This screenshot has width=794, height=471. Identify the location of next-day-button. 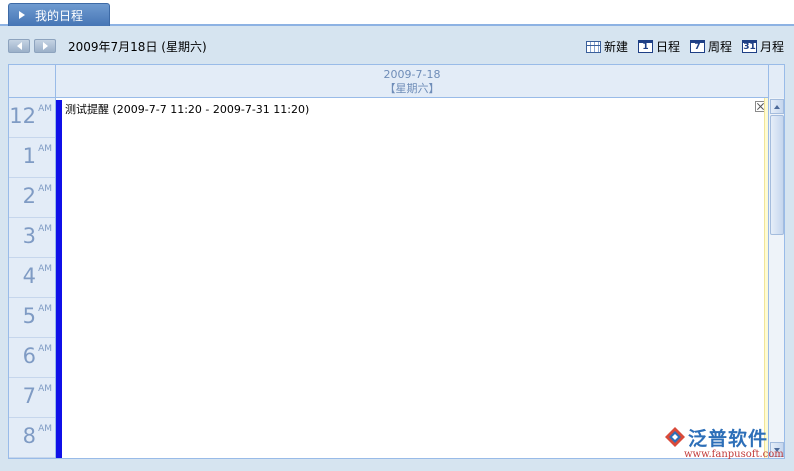
(45, 46).